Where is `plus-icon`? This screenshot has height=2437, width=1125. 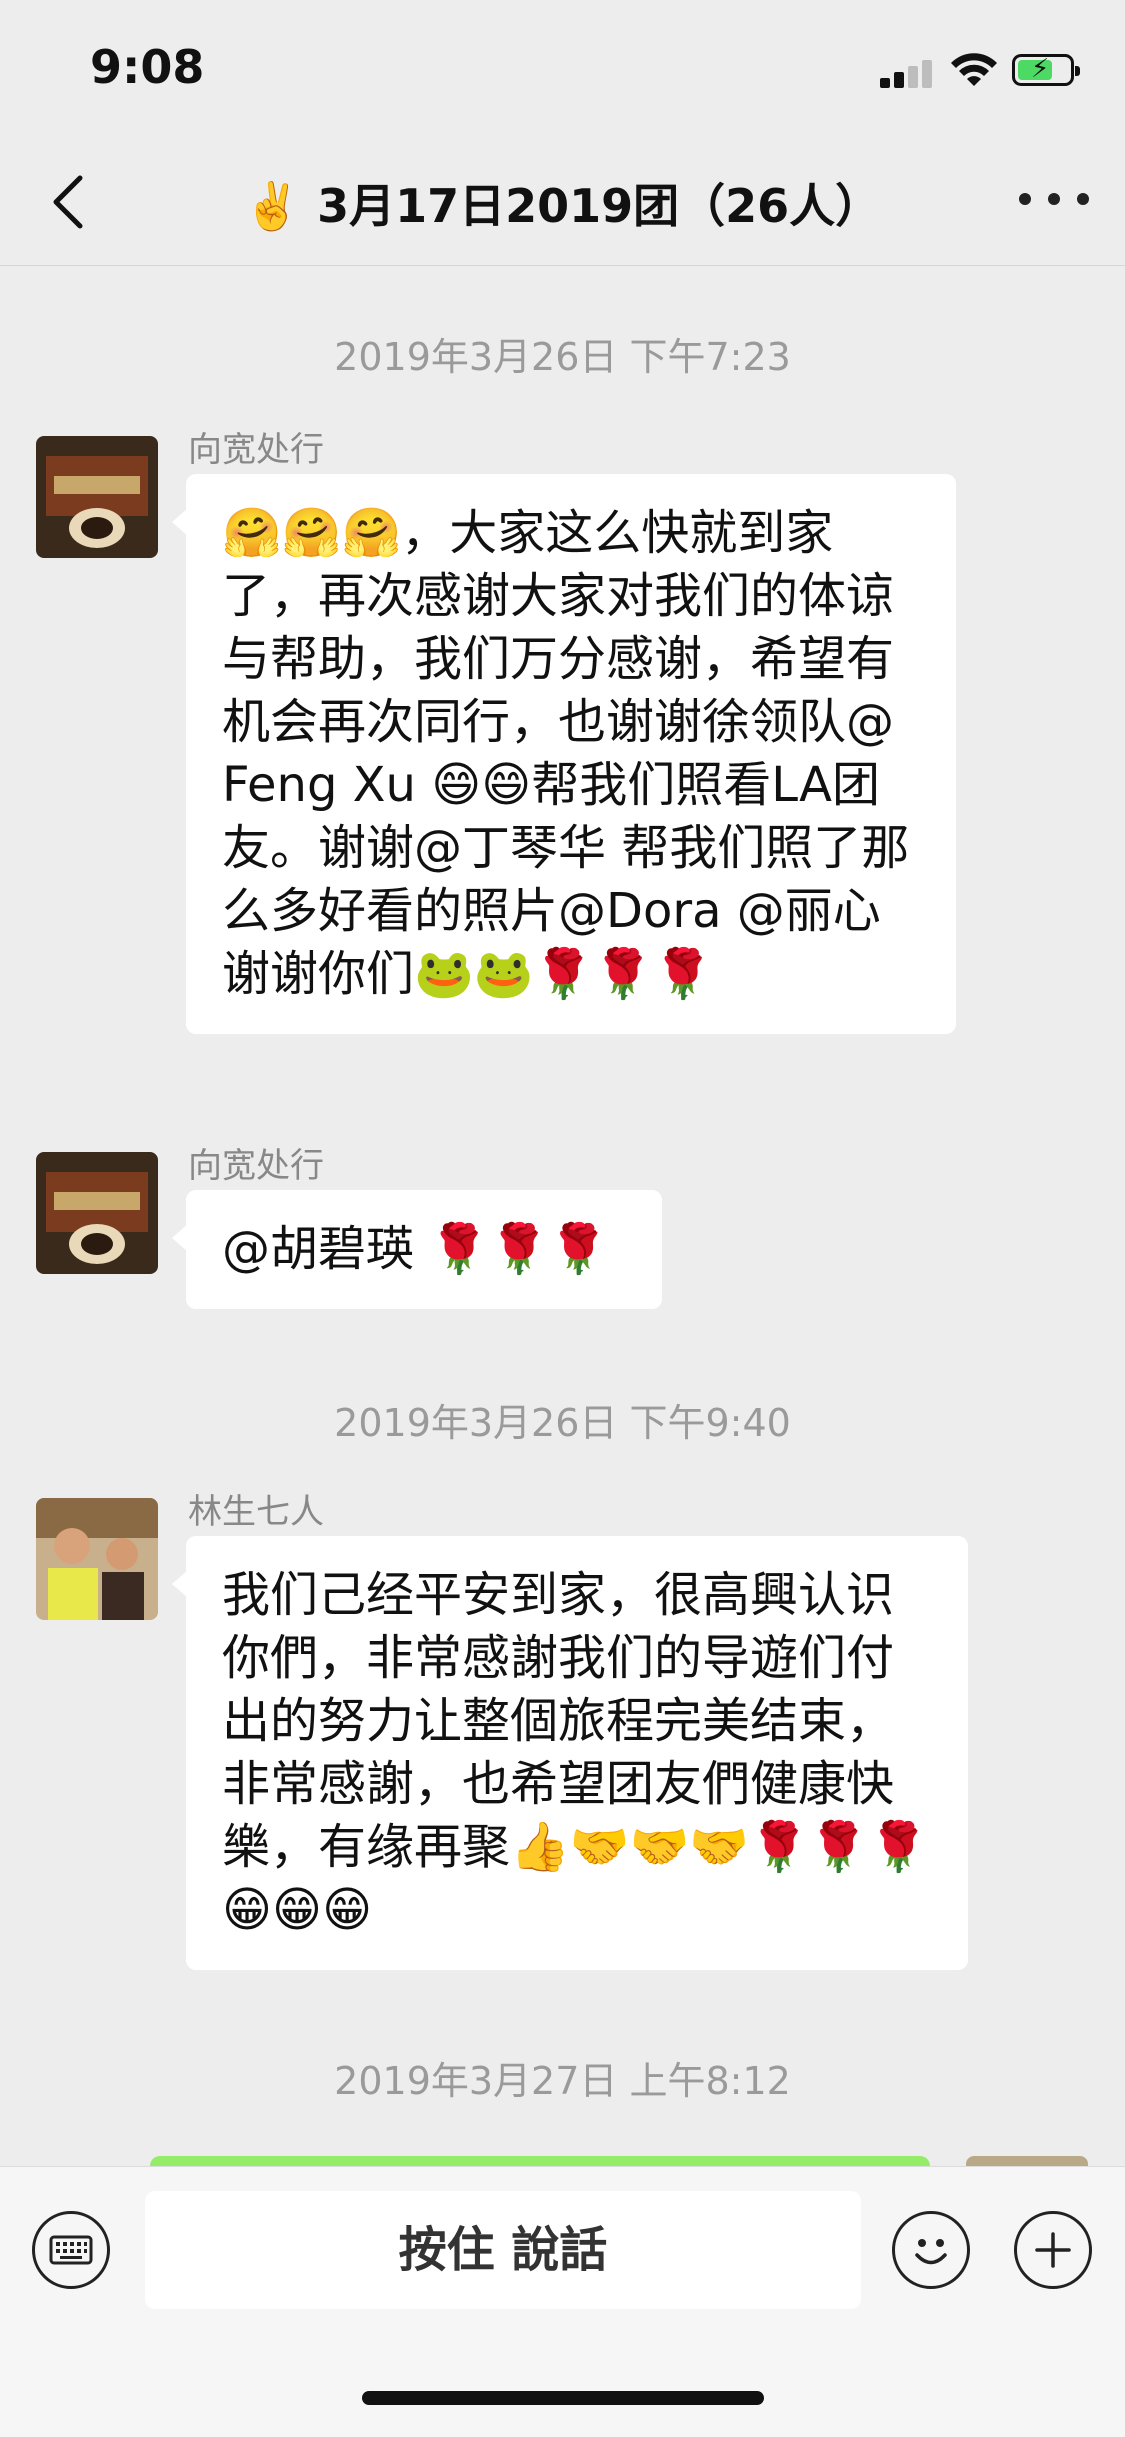
plus-icon is located at coordinates (1053, 2250).